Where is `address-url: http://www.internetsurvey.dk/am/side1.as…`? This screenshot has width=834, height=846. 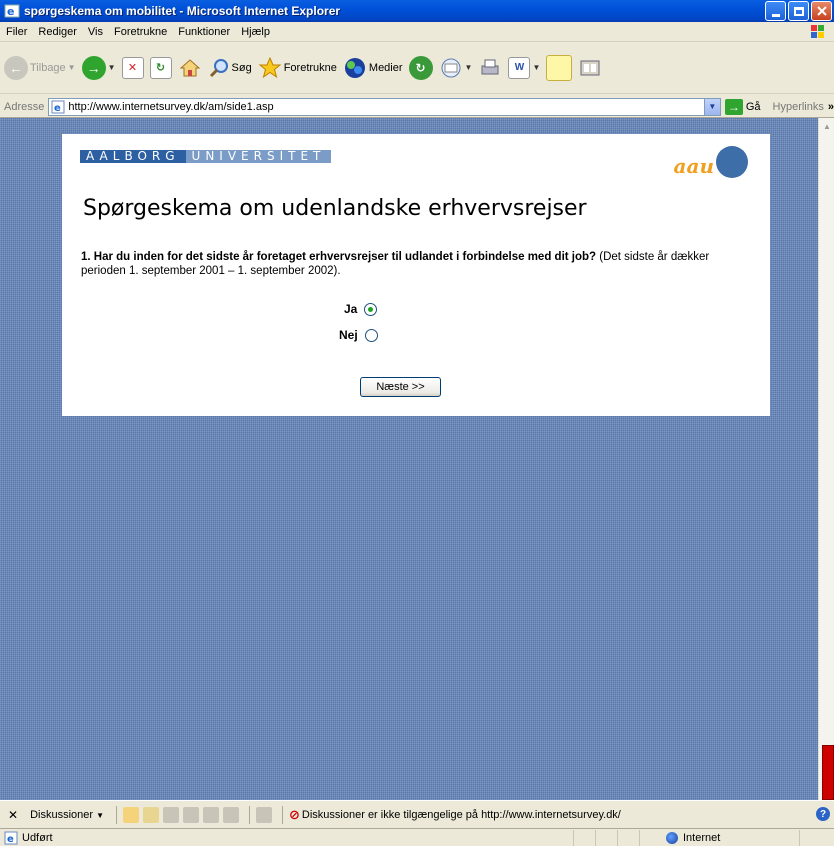
address-url: http://www.internetsurvey.dk/am/side1.as… is located at coordinates (171, 106).